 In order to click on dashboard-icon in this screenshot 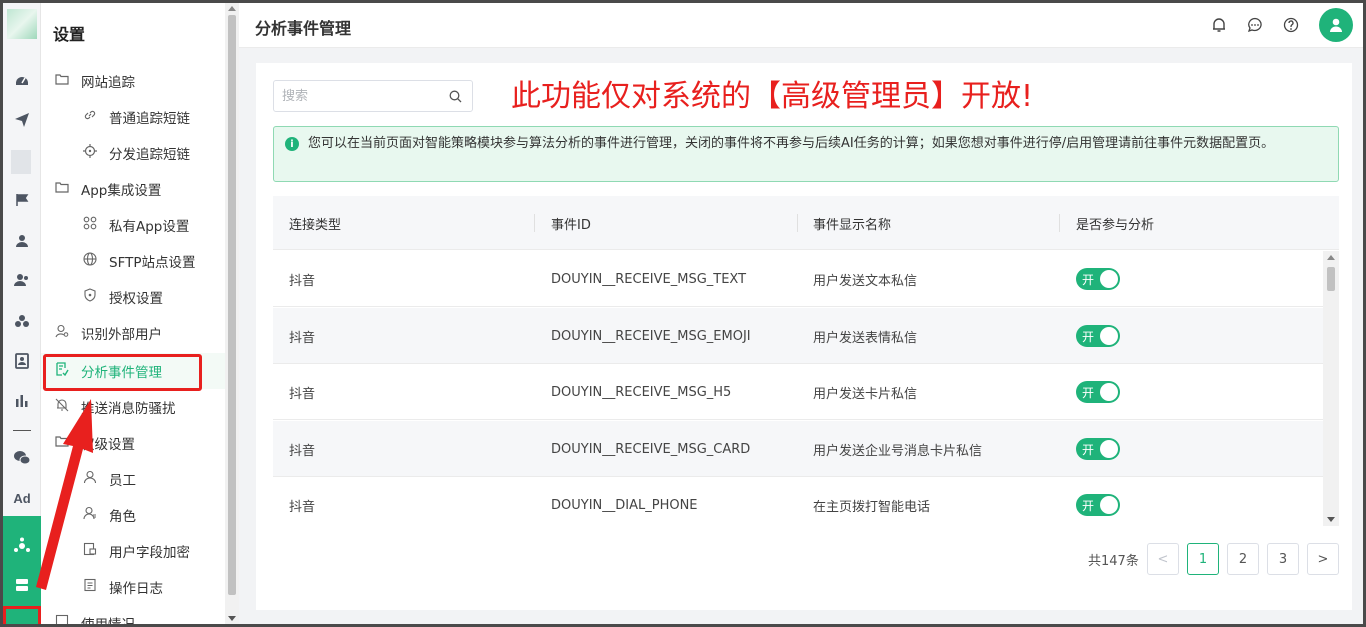, I will do `click(22, 80)`.